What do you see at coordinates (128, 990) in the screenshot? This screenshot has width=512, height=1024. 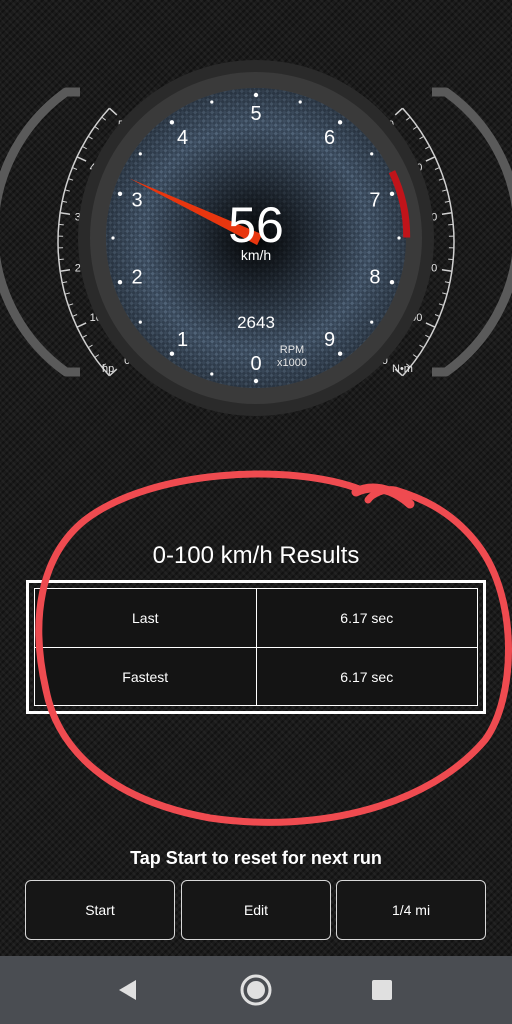 I see `back-icon` at bounding box center [128, 990].